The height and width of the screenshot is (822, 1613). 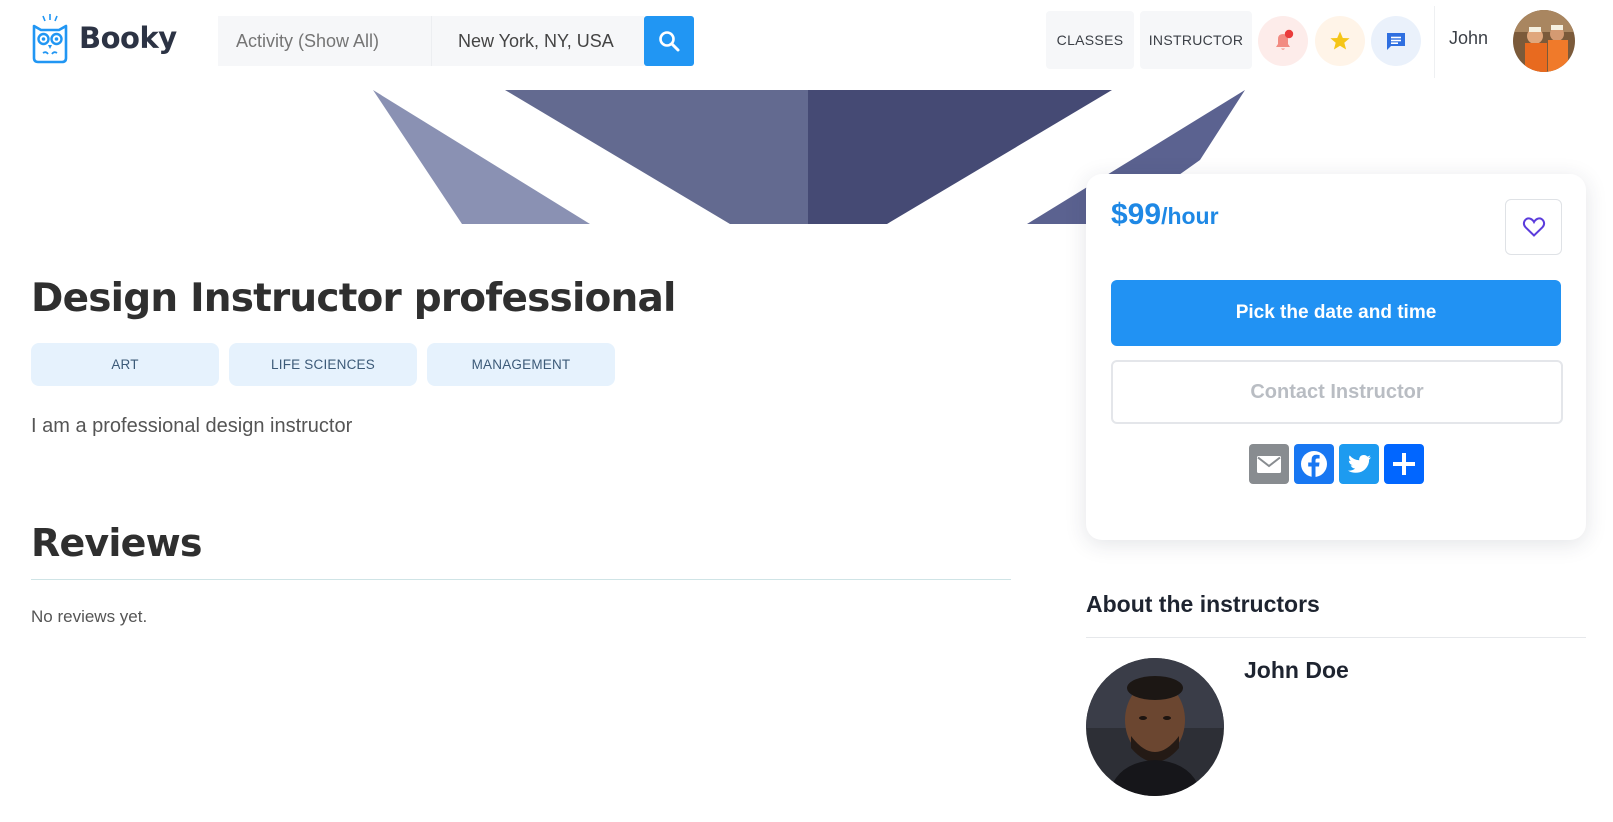 I want to click on search-icon, so click(x=669, y=41).